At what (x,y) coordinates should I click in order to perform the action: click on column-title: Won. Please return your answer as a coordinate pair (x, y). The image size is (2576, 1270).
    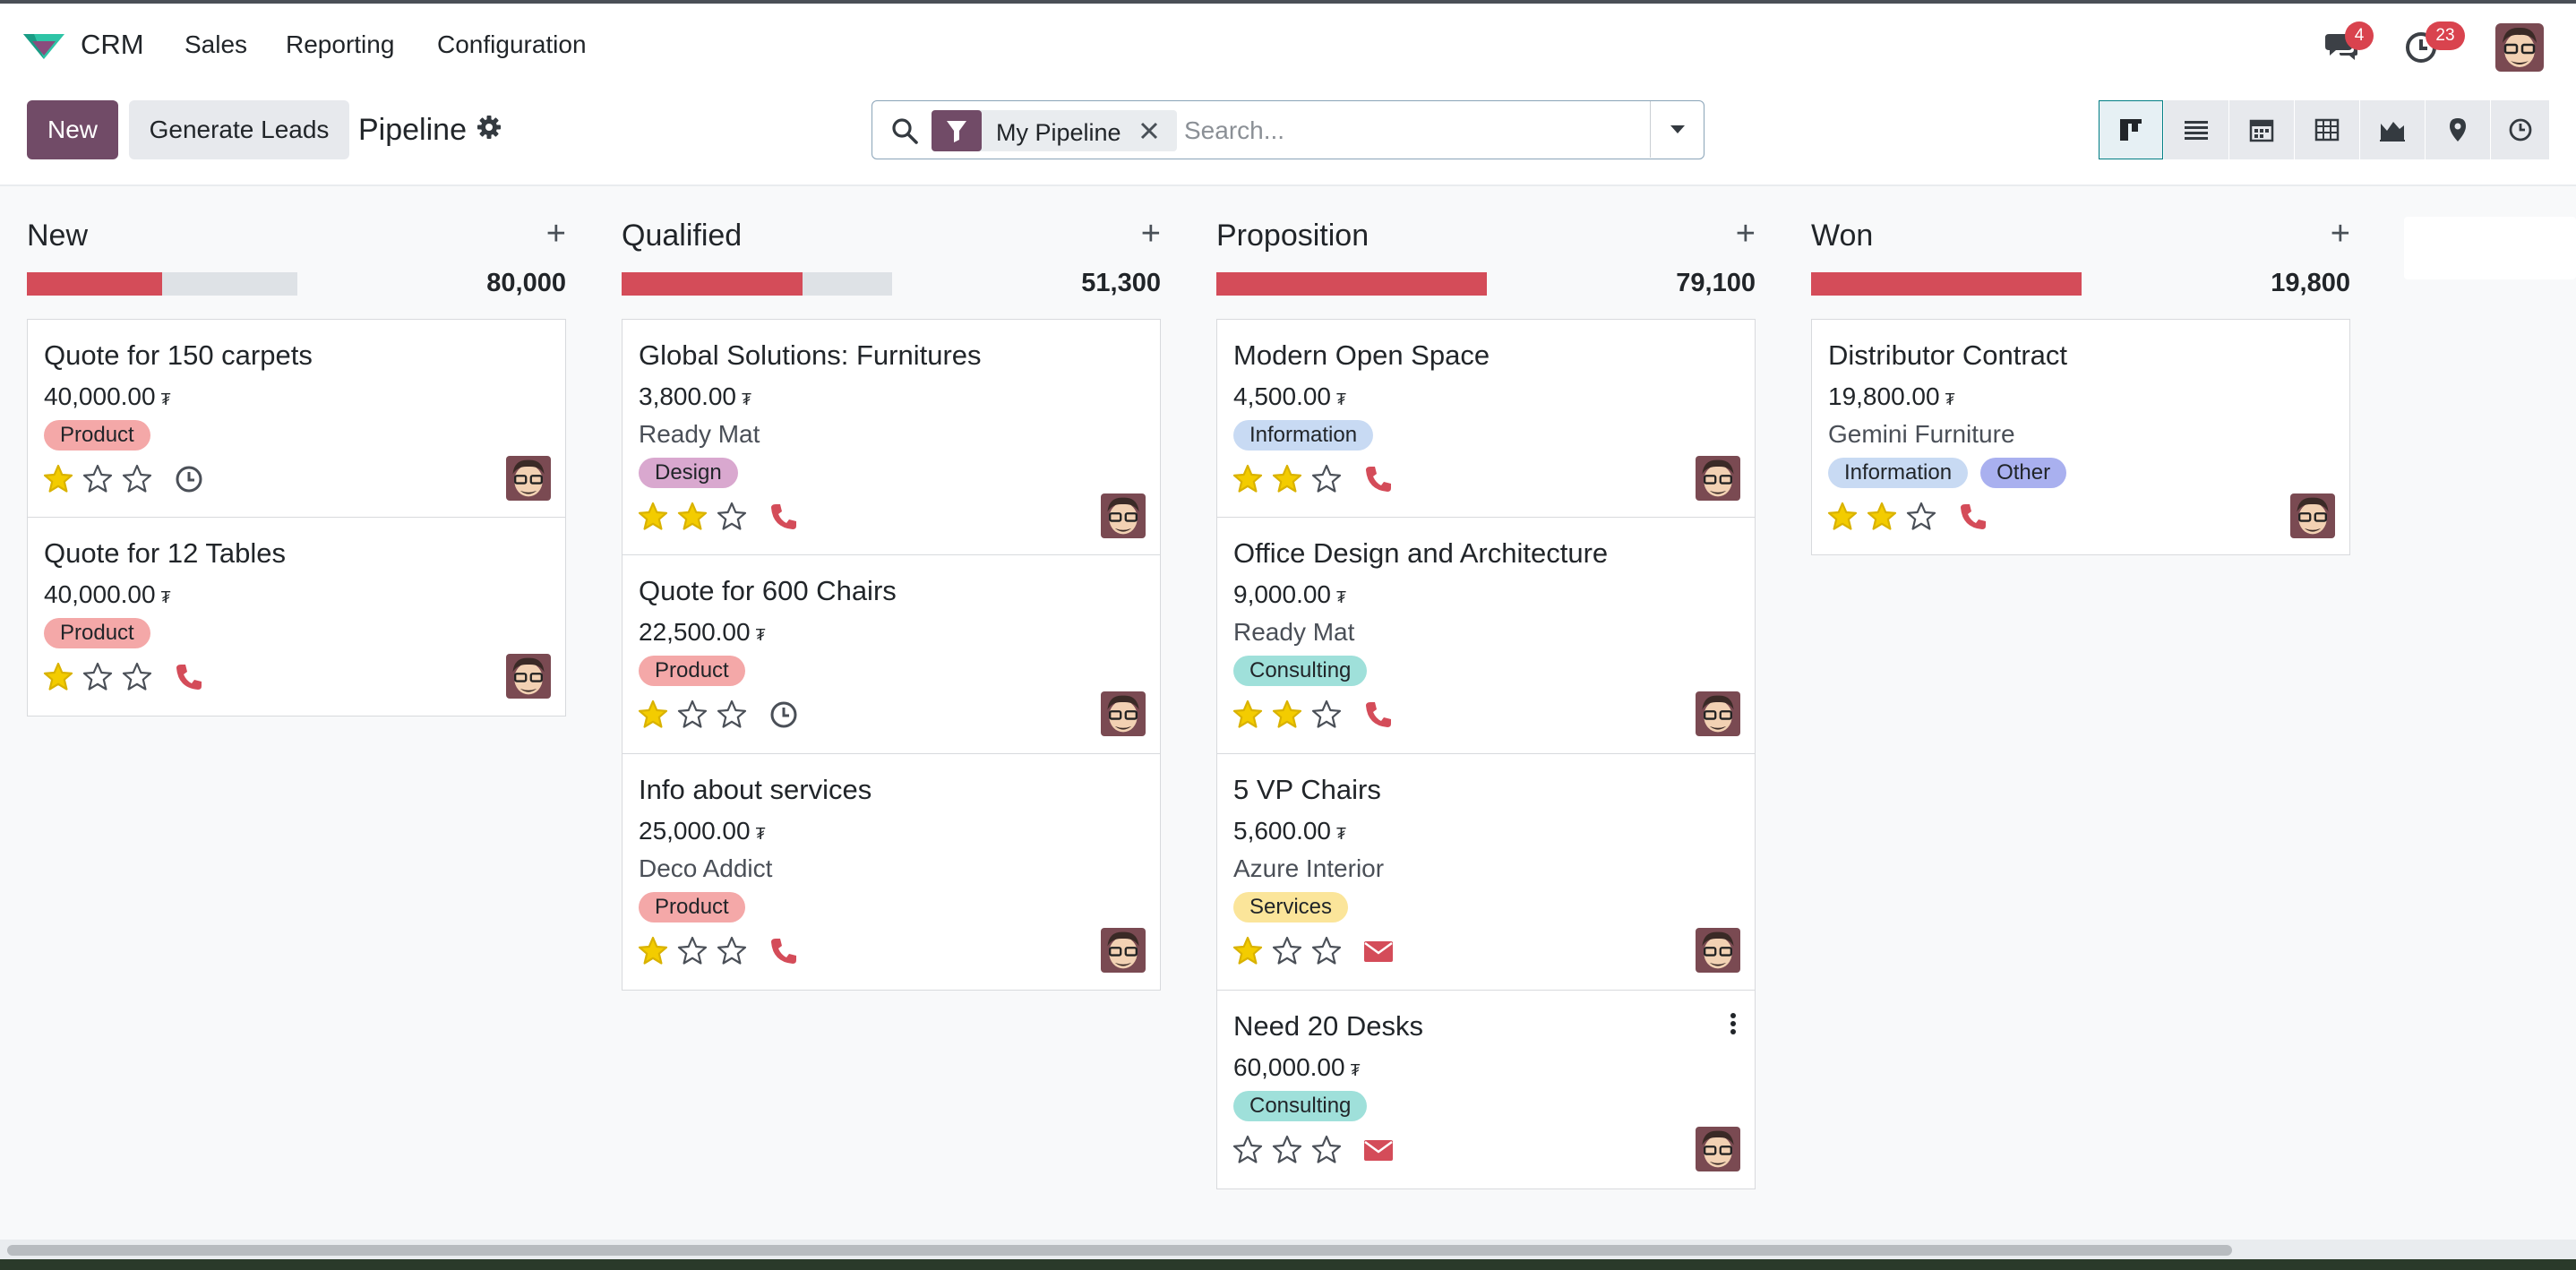
    Looking at the image, I should click on (1842, 236).